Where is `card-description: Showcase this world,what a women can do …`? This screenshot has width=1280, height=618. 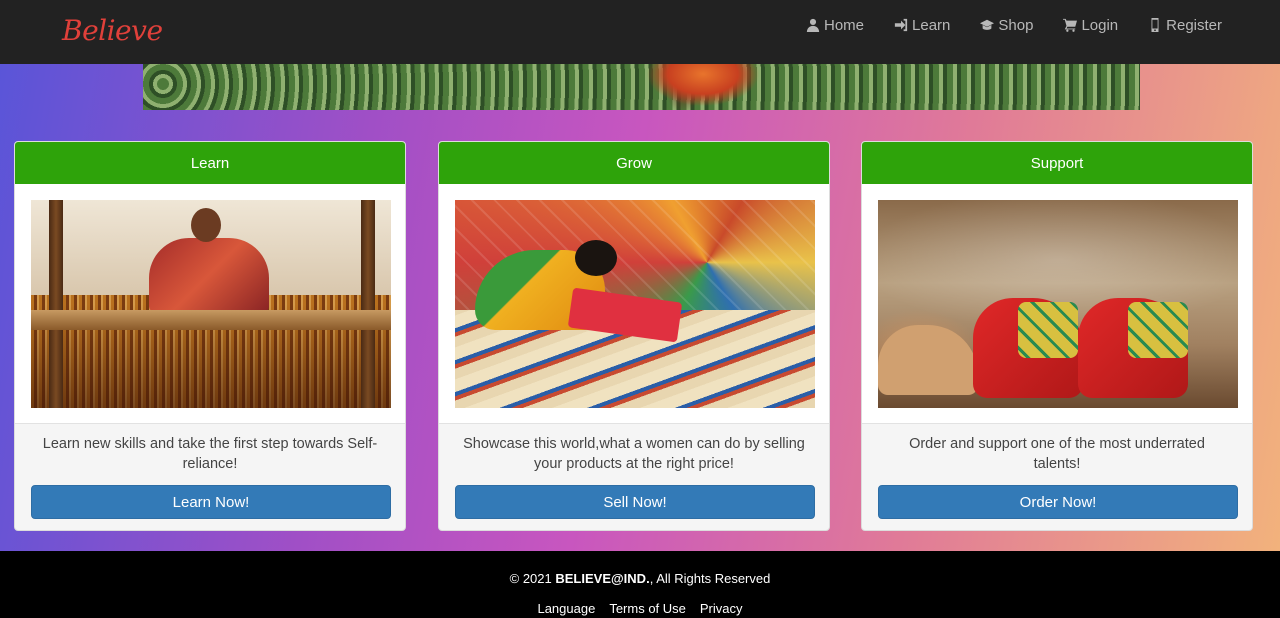
card-description: Showcase this world,what a women can do … is located at coordinates (634, 454).